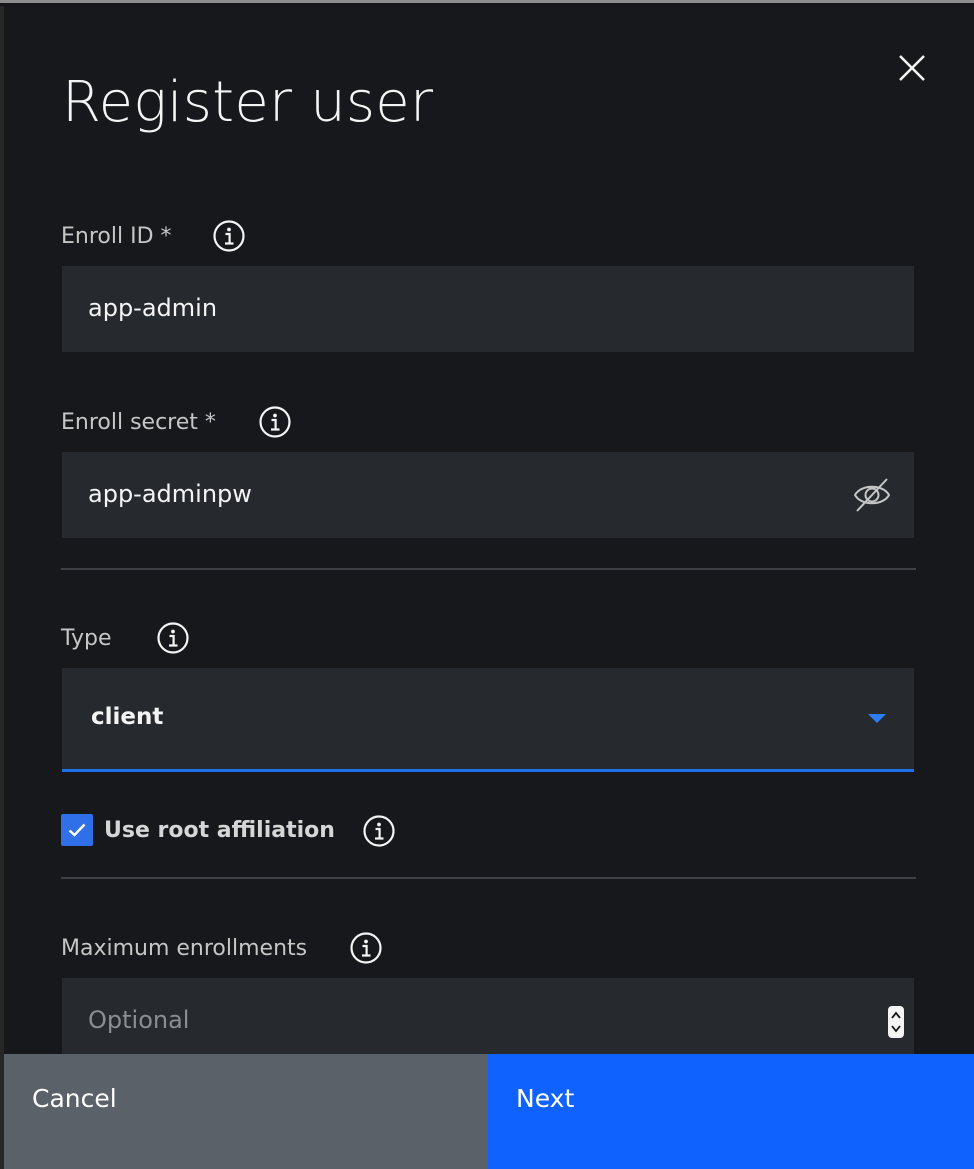 This screenshot has height=1169, width=974. I want to click on eye-slash-icon, so click(872, 495).